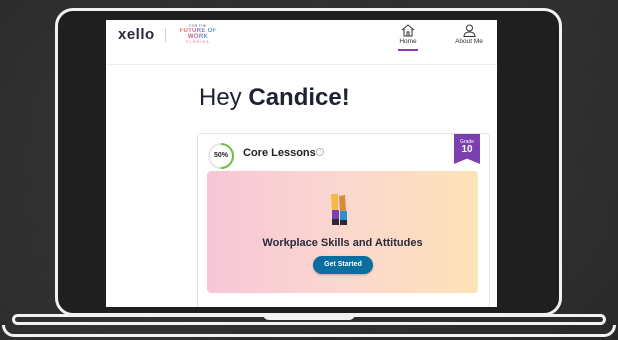  I want to click on xello-logo: xello, so click(136, 34).